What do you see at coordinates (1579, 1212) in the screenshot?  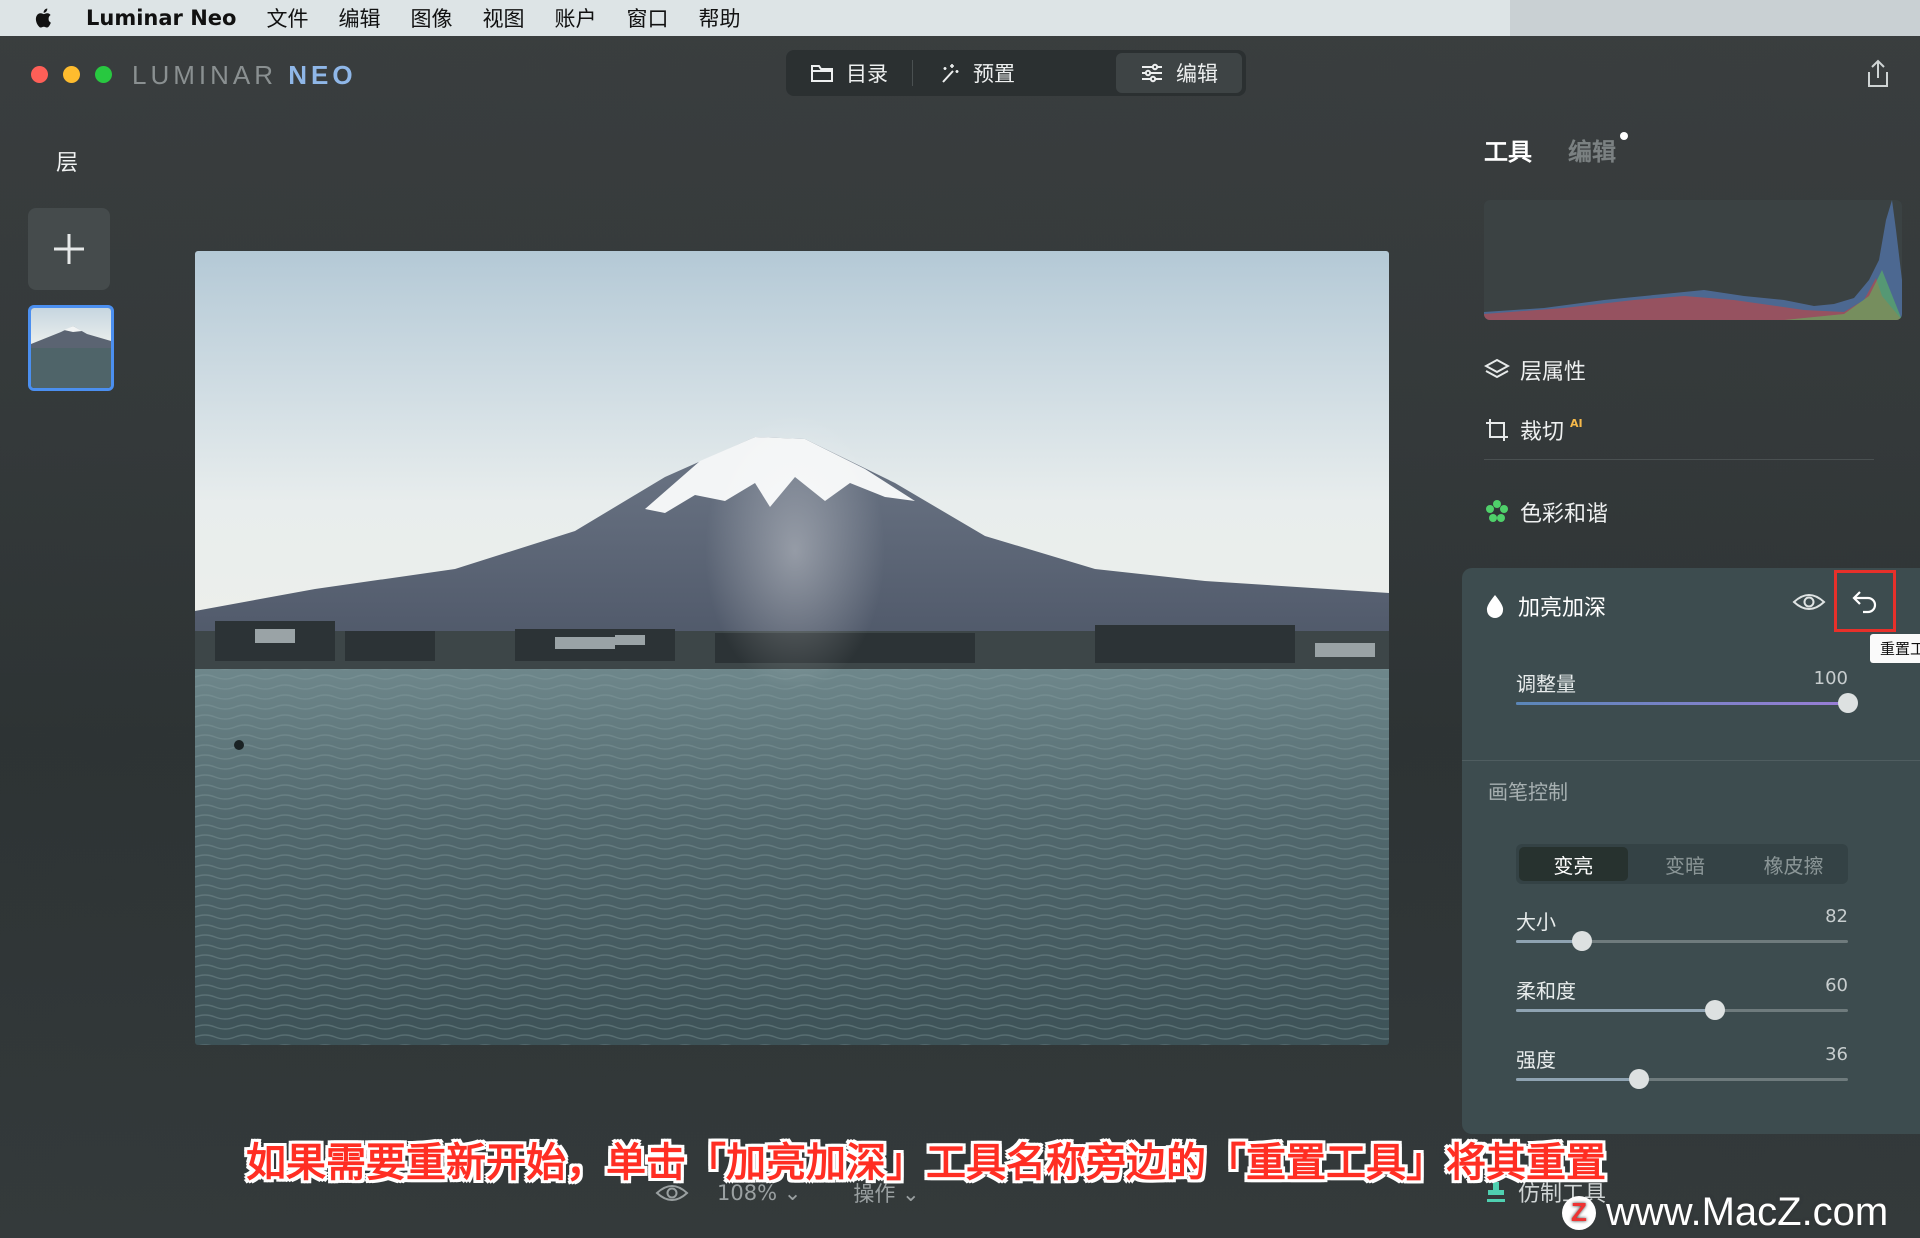 I see `z-logo-icon: Z` at bounding box center [1579, 1212].